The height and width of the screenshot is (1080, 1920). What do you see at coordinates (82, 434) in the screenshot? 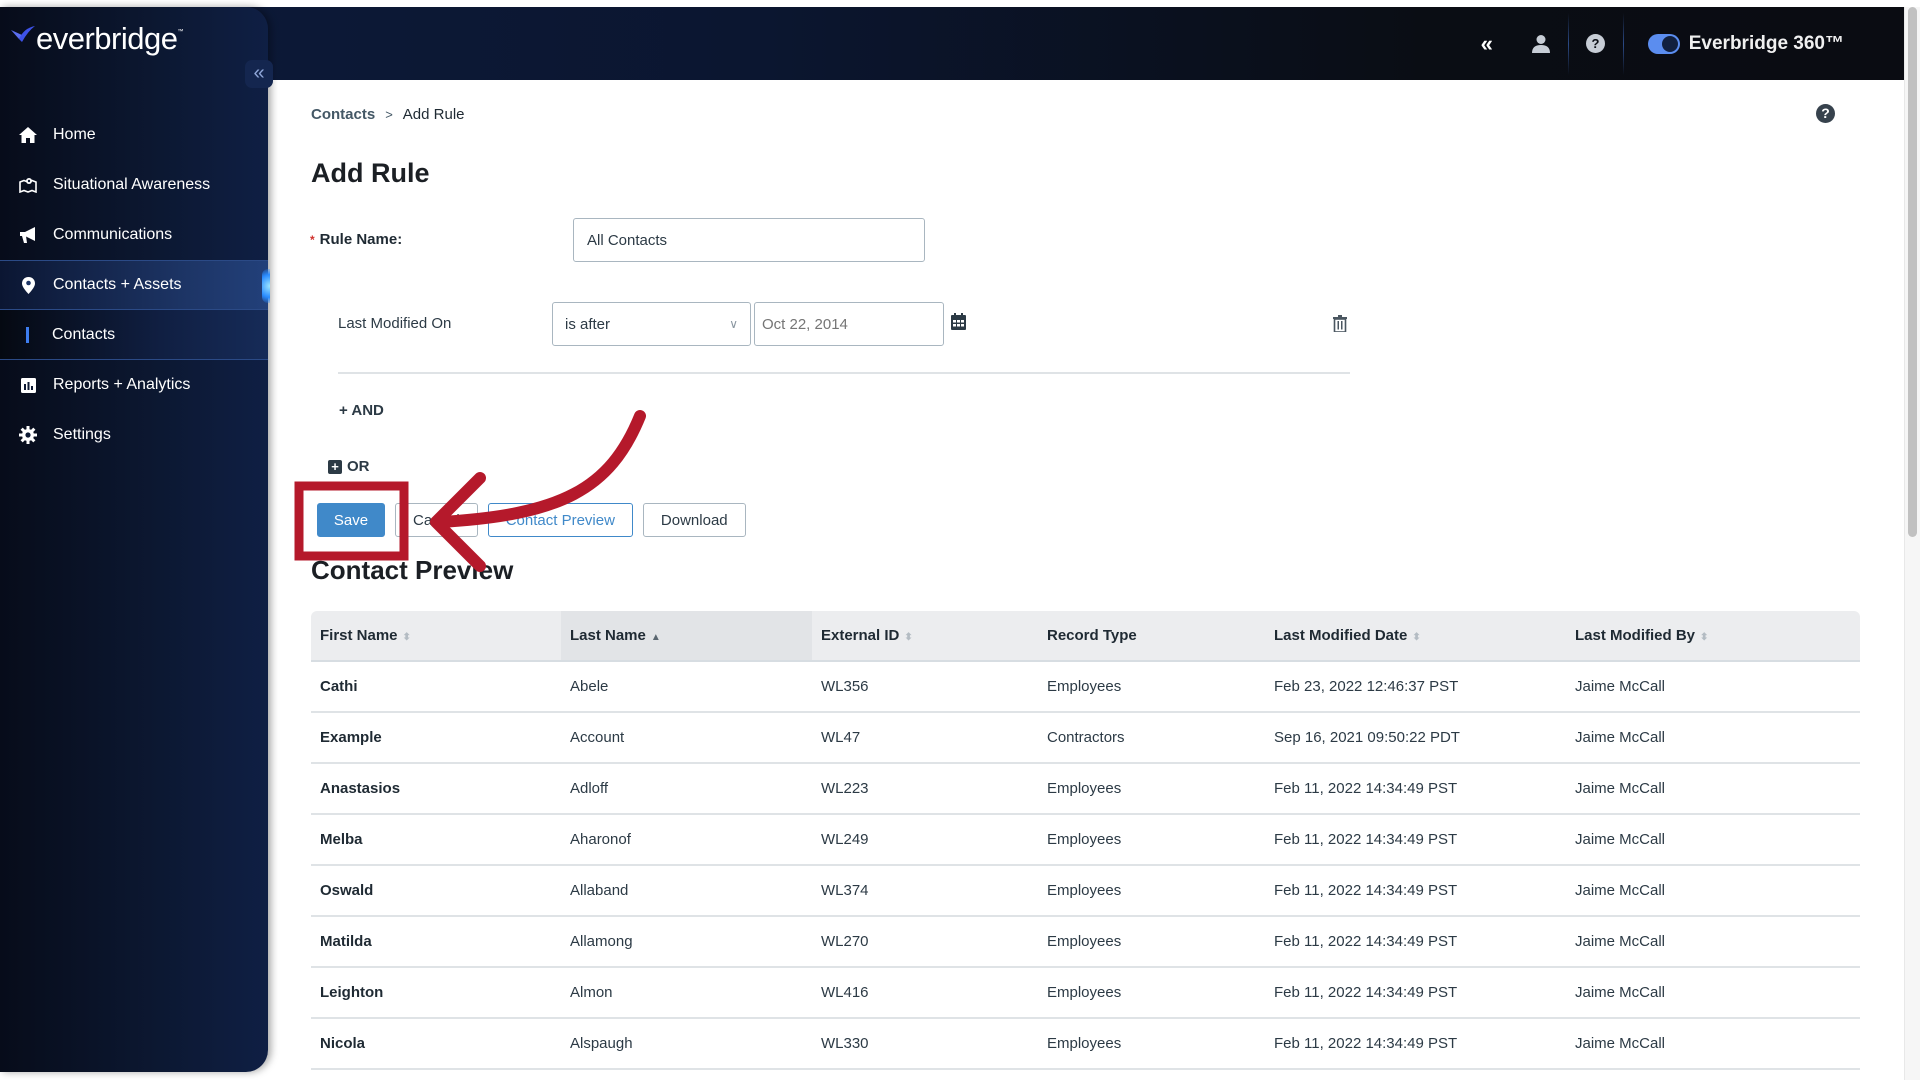
I see `sidebar-item-label: Settings` at bounding box center [82, 434].